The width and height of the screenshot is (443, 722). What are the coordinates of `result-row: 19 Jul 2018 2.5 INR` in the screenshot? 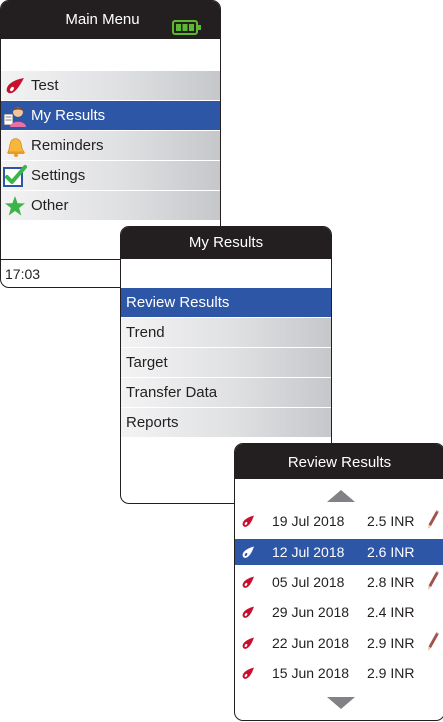 It's located at (339, 521).